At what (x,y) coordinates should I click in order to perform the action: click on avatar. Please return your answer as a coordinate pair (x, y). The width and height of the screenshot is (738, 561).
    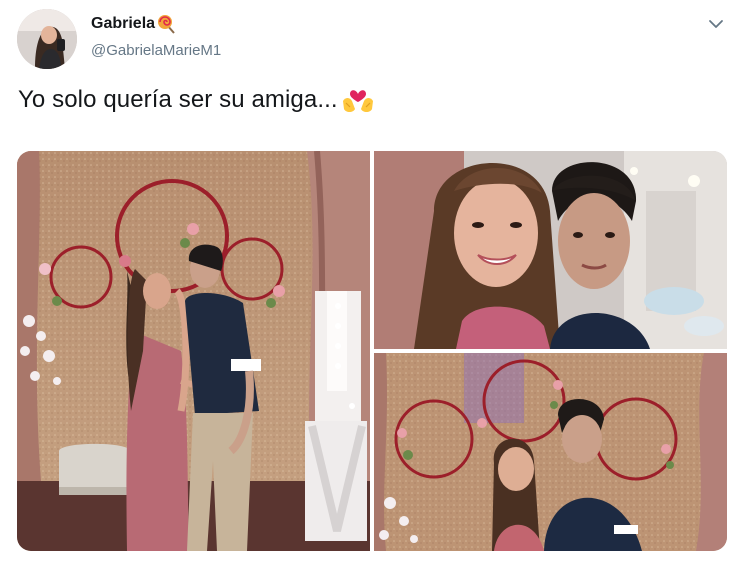
    Looking at the image, I should click on (47, 39).